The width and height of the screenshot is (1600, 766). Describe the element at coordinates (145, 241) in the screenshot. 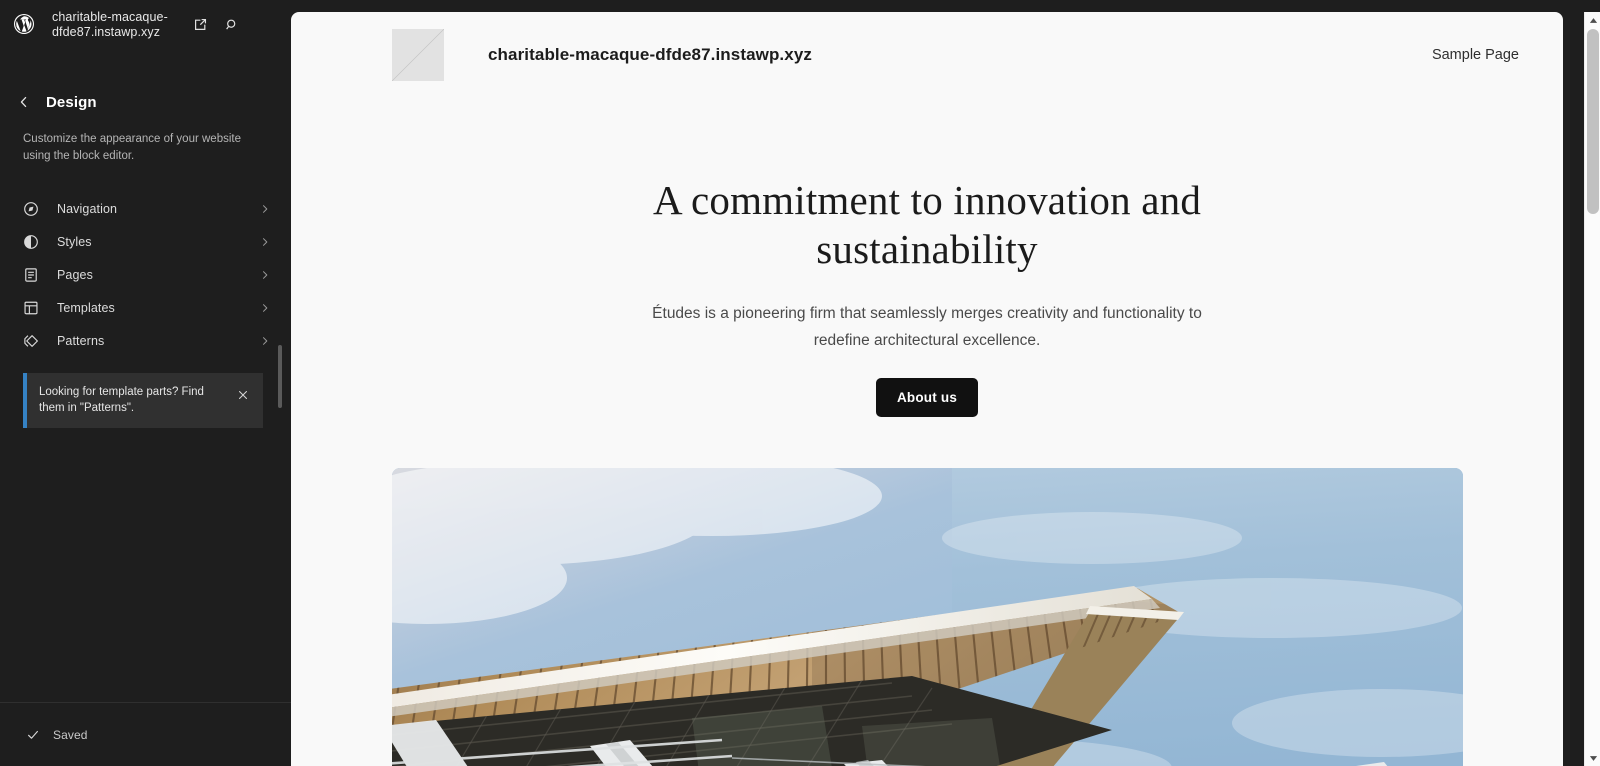

I see `sidebar-item-styles: Styles` at that location.